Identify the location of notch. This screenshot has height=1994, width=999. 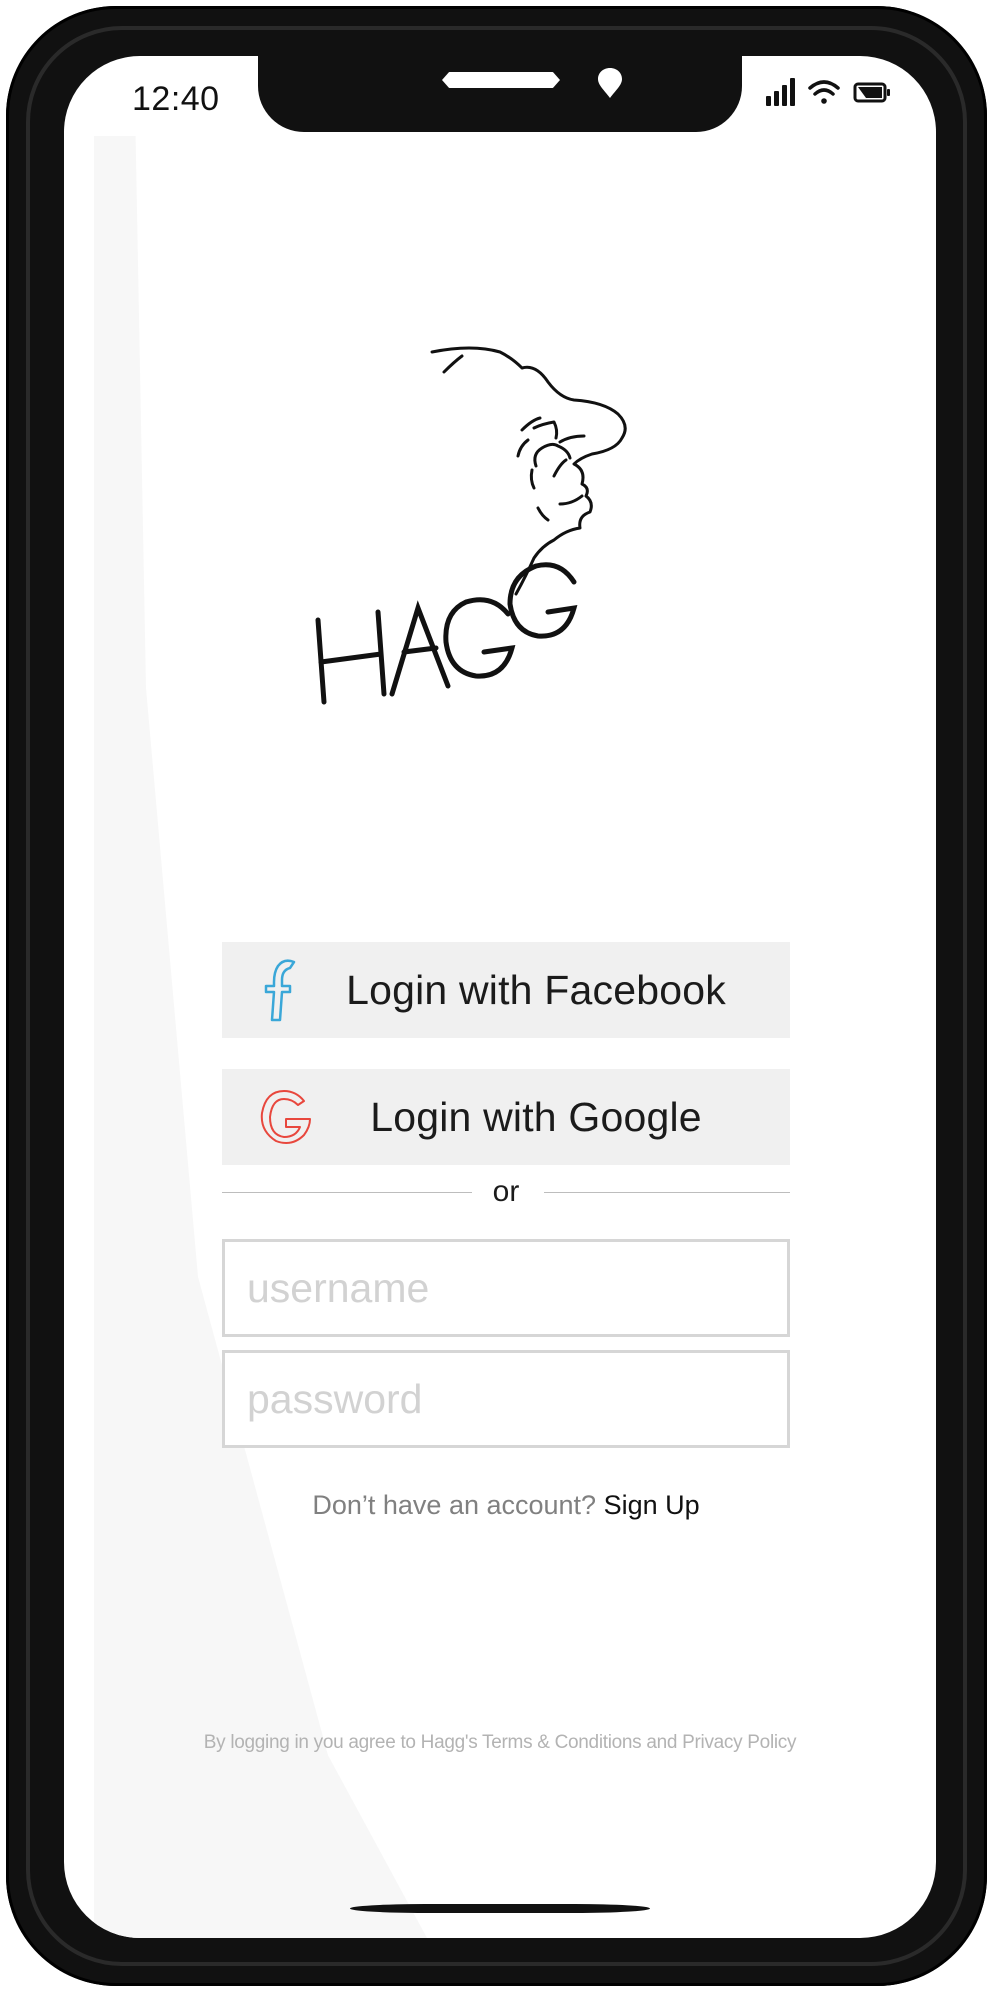
(500, 94).